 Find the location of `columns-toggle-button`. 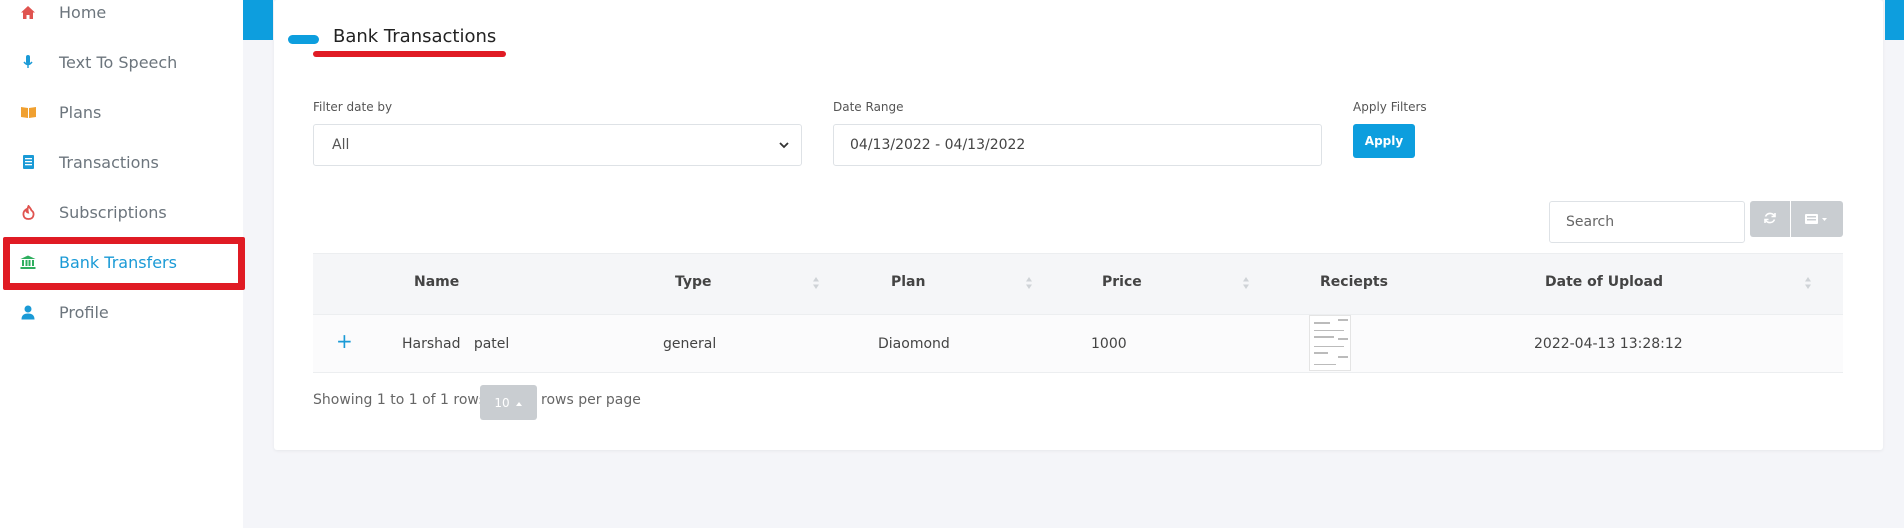

columns-toggle-button is located at coordinates (1817, 219).